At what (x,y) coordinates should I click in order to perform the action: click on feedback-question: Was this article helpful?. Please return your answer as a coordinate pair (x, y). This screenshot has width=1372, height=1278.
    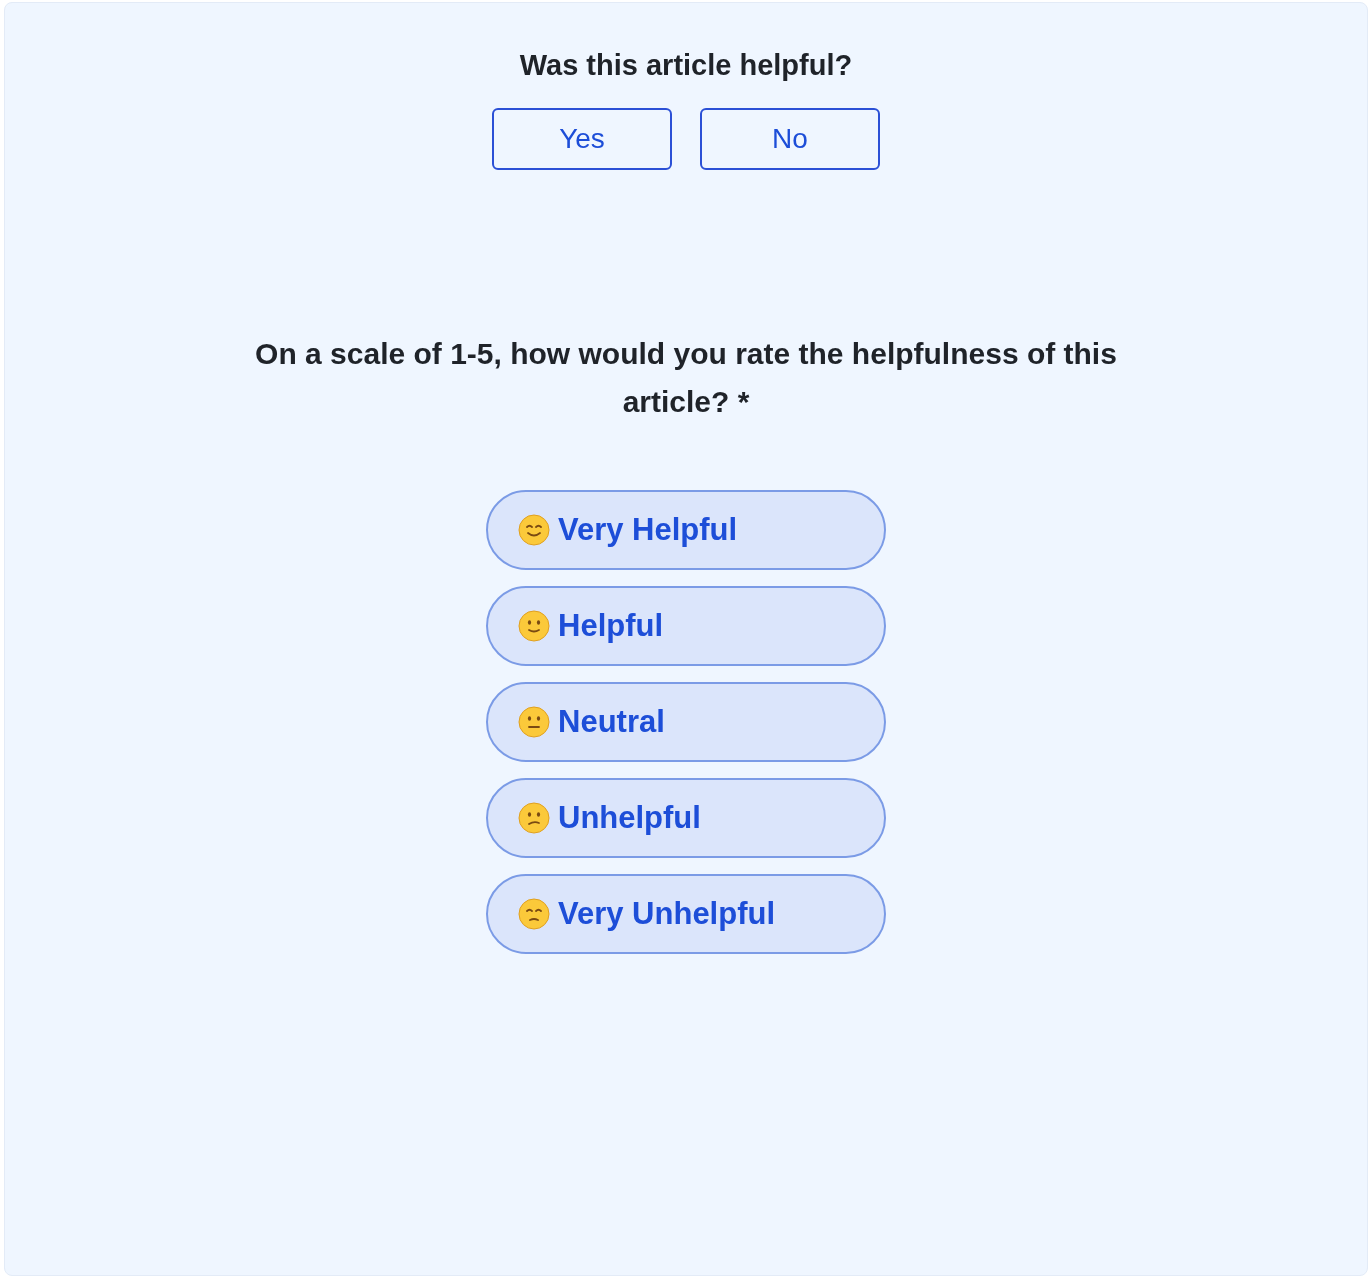
    Looking at the image, I should click on (686, 65).